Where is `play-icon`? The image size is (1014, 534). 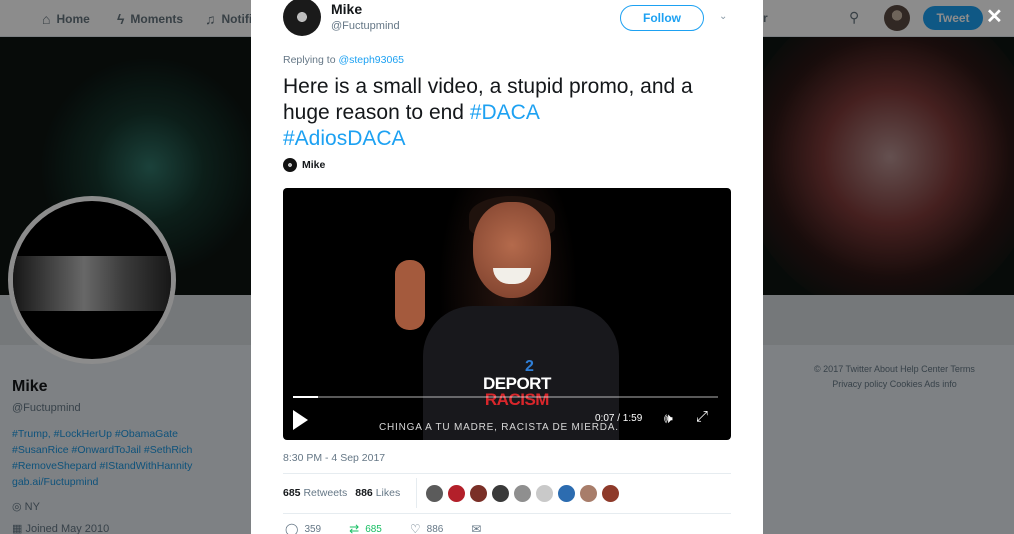 play-icon is located at coordinates (300, 420).